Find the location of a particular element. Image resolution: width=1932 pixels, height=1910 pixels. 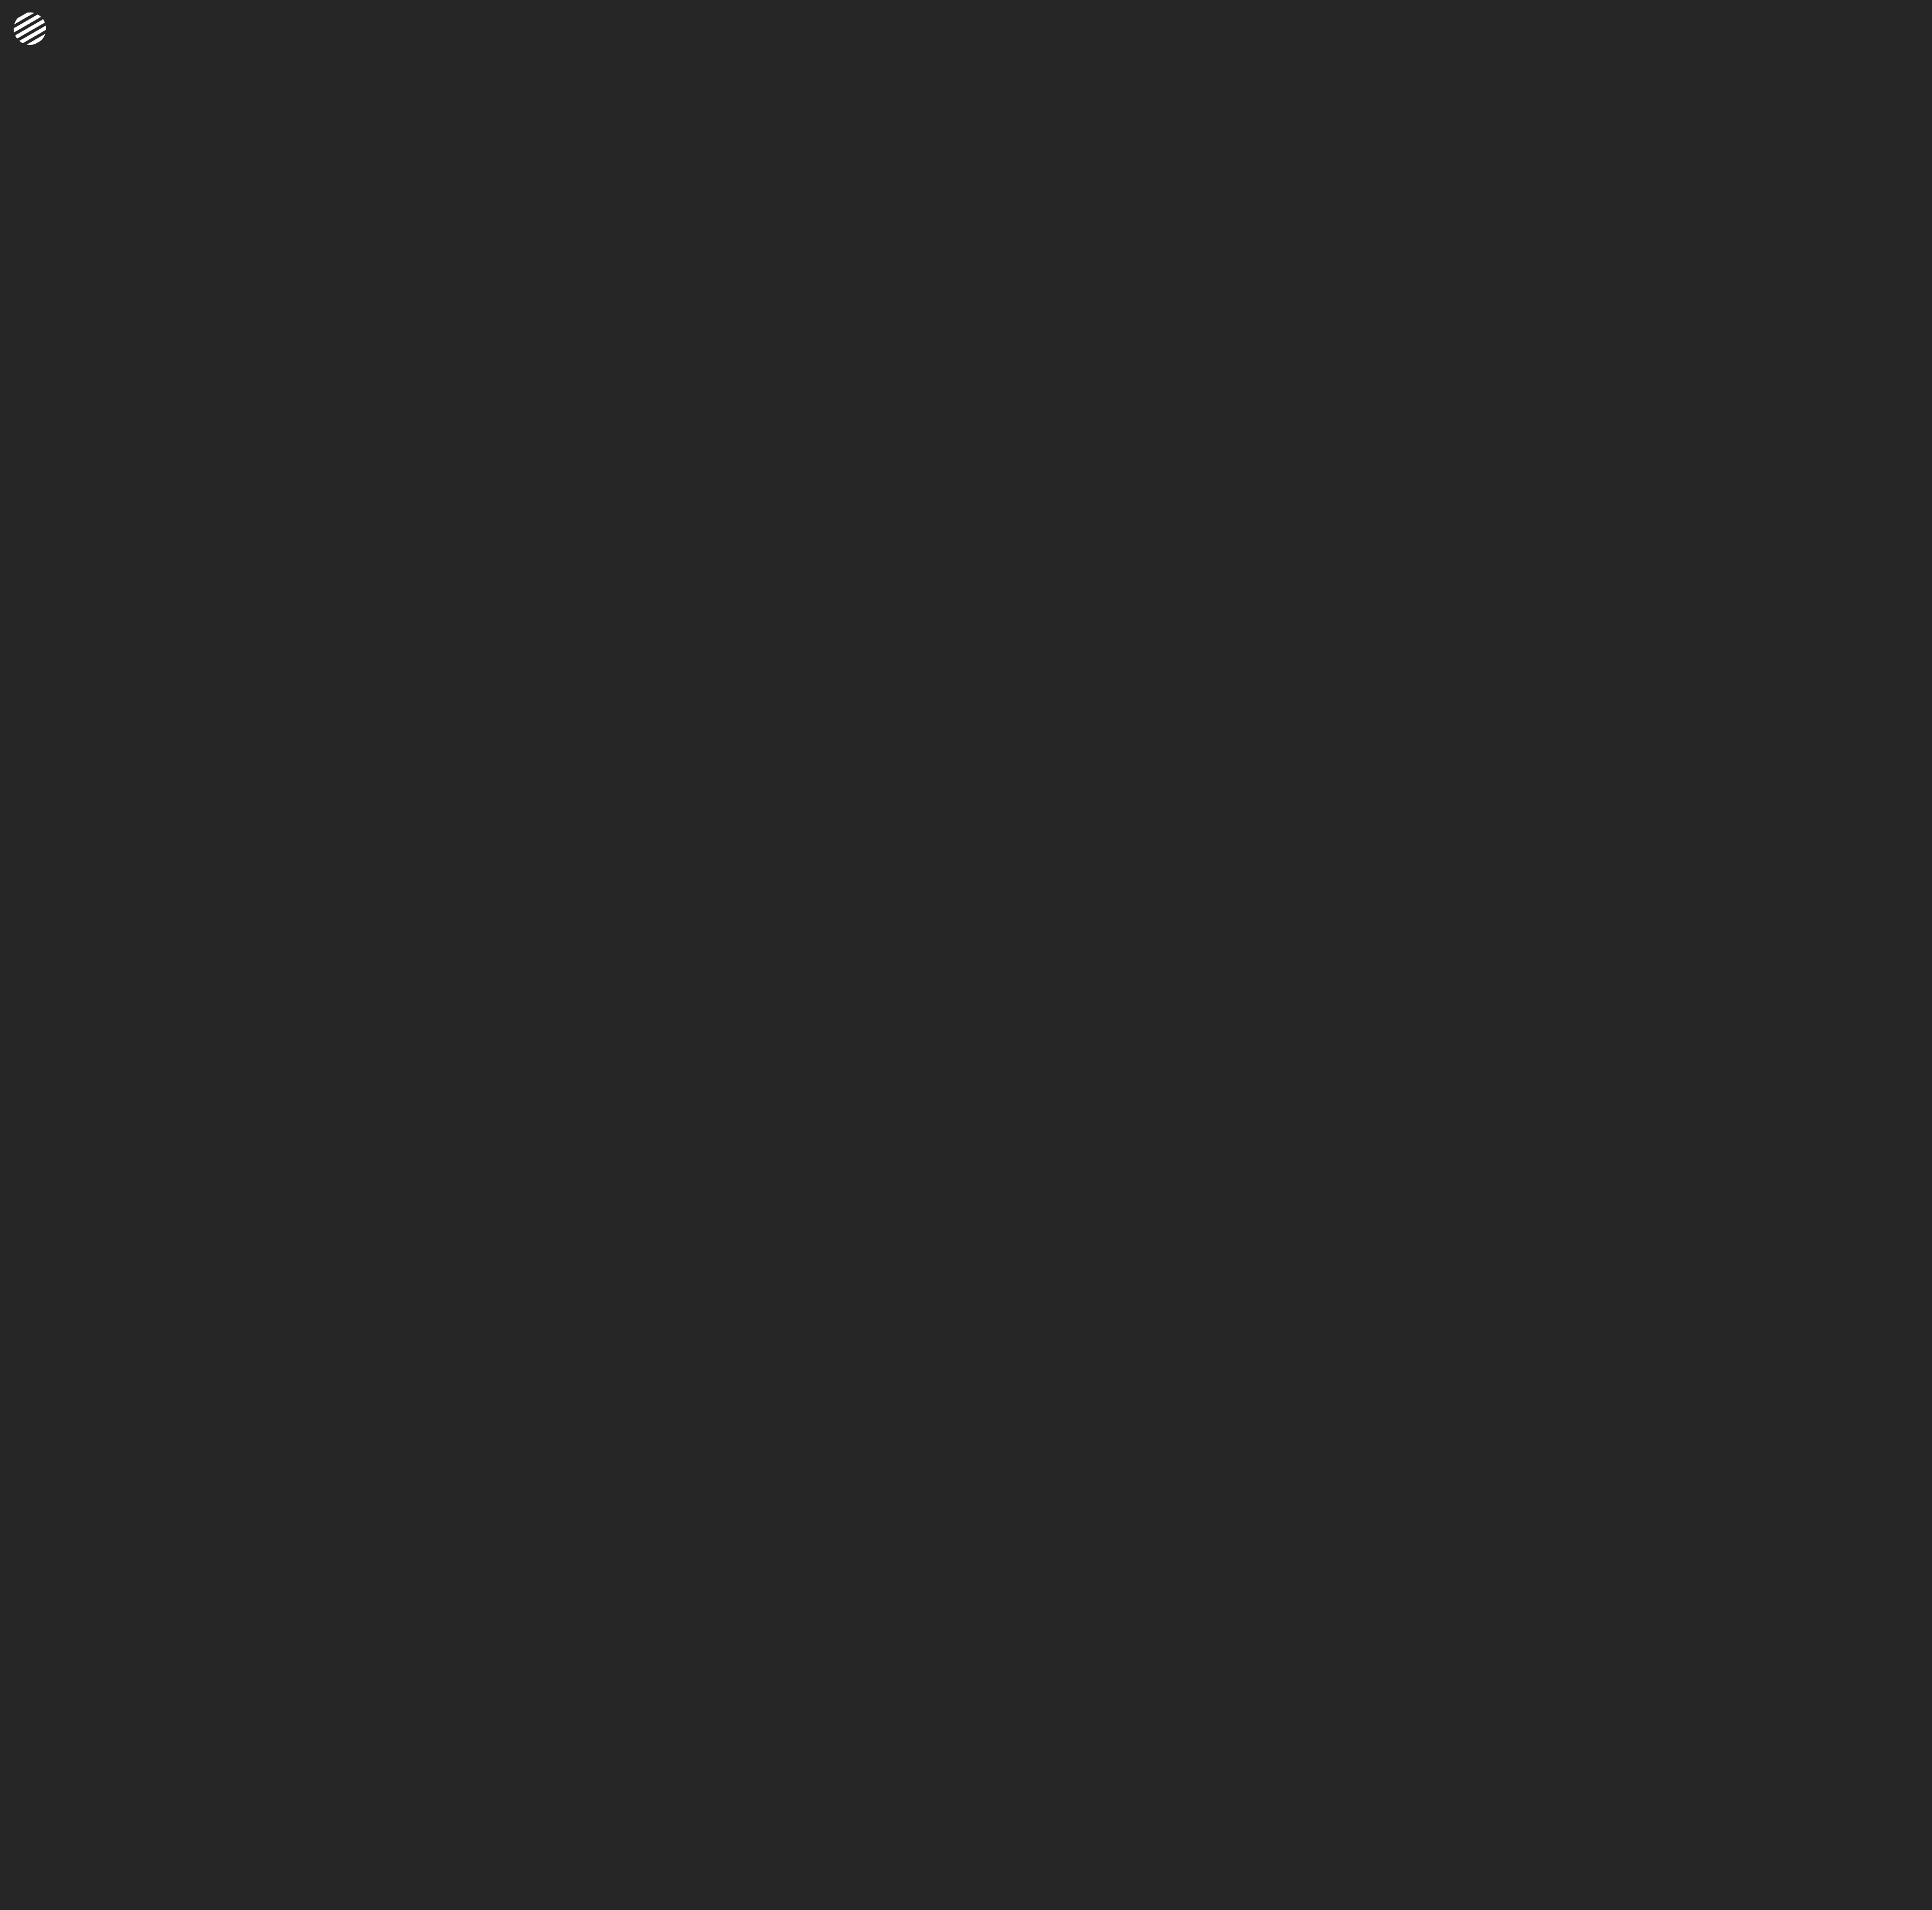

gfz-globe-icon is located at coordinates (30, 28).